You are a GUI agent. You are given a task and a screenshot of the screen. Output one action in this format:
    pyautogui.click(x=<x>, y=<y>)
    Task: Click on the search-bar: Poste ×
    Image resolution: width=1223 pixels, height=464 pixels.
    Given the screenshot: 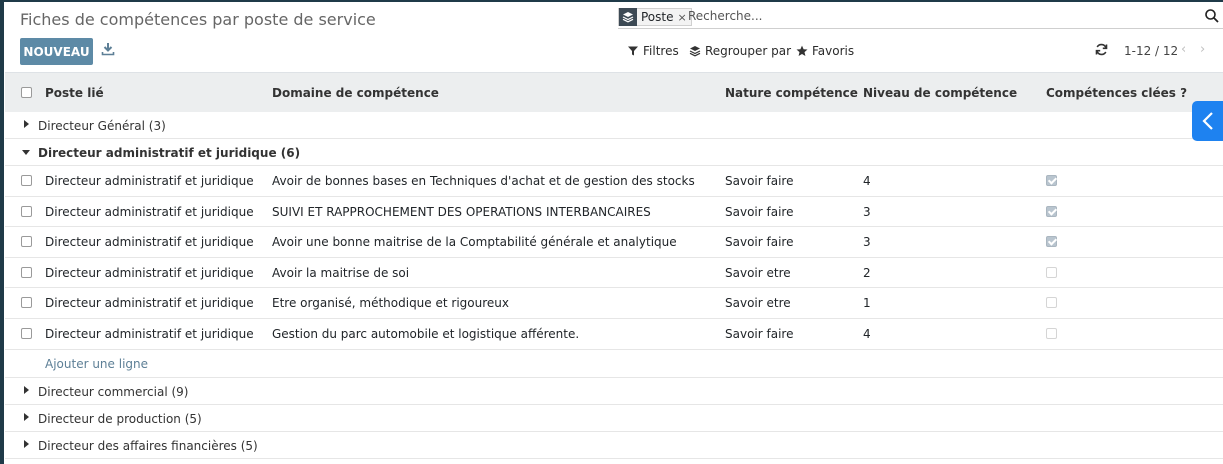 What is the action you would take?
    pyautogui.click(x=920, y=18)
    